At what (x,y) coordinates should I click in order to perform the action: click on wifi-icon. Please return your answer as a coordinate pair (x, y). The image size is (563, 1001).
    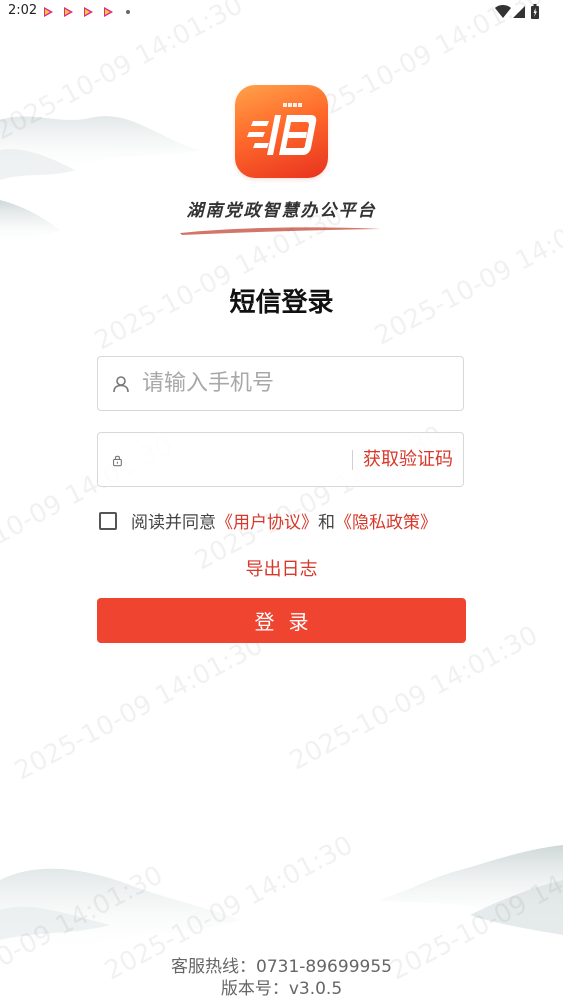
    Looking at the image, I should click on (503, 11).